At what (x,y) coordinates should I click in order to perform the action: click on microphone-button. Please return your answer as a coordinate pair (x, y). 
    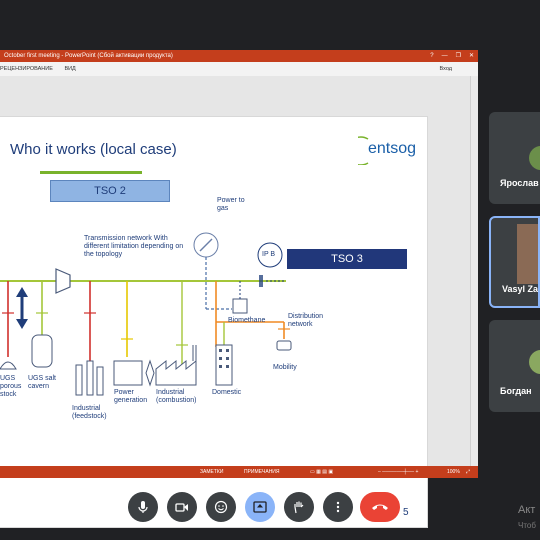
    Looking at the image, I should click on (143, 507).